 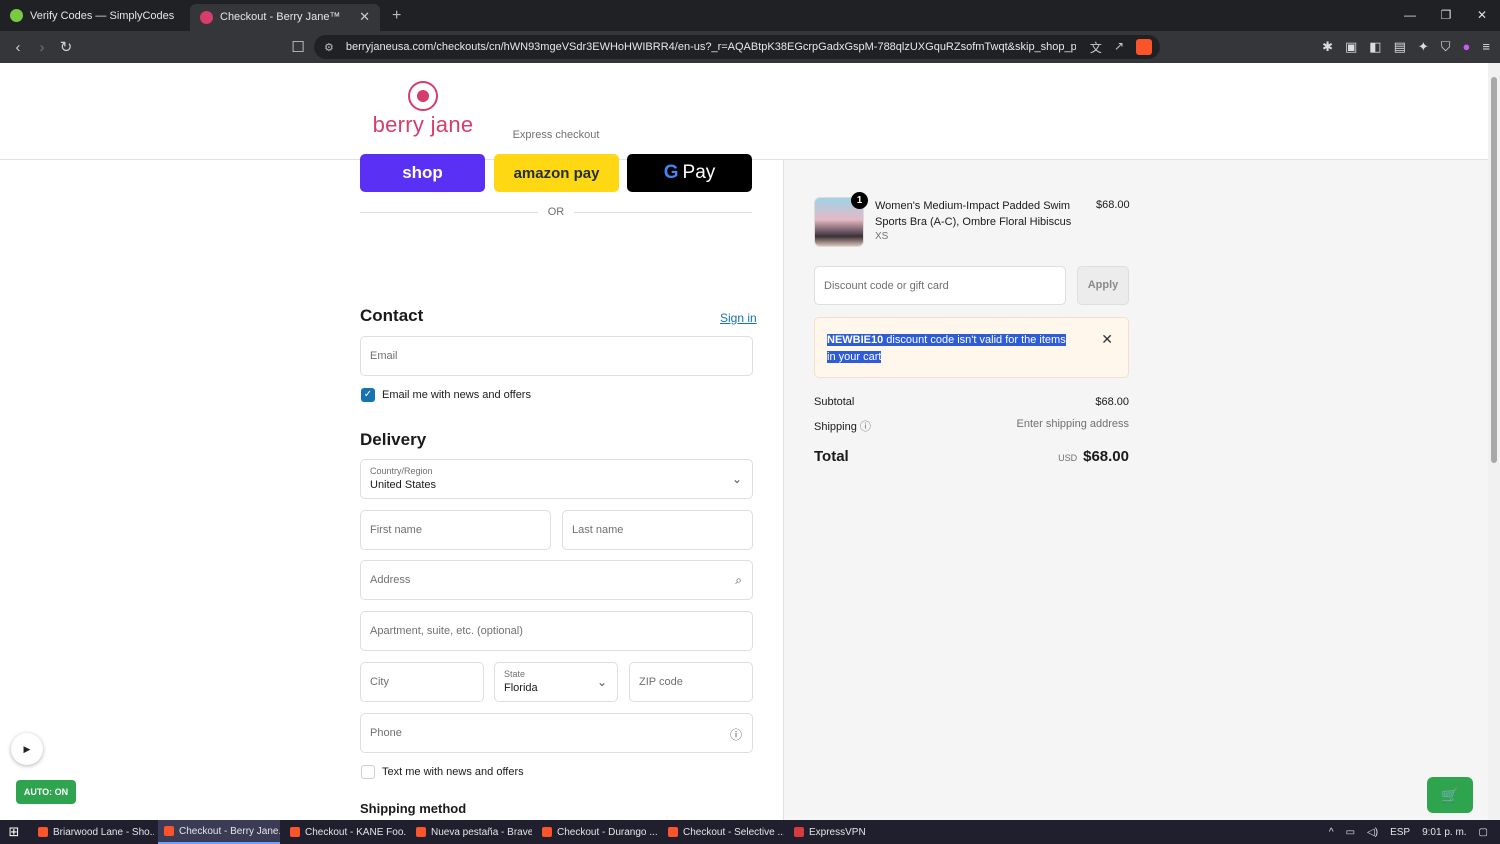 What do you see at coordinates (1410, 15) in the screenshot?
I see `minimize-icon: —` at bounding box center [1410, 15].